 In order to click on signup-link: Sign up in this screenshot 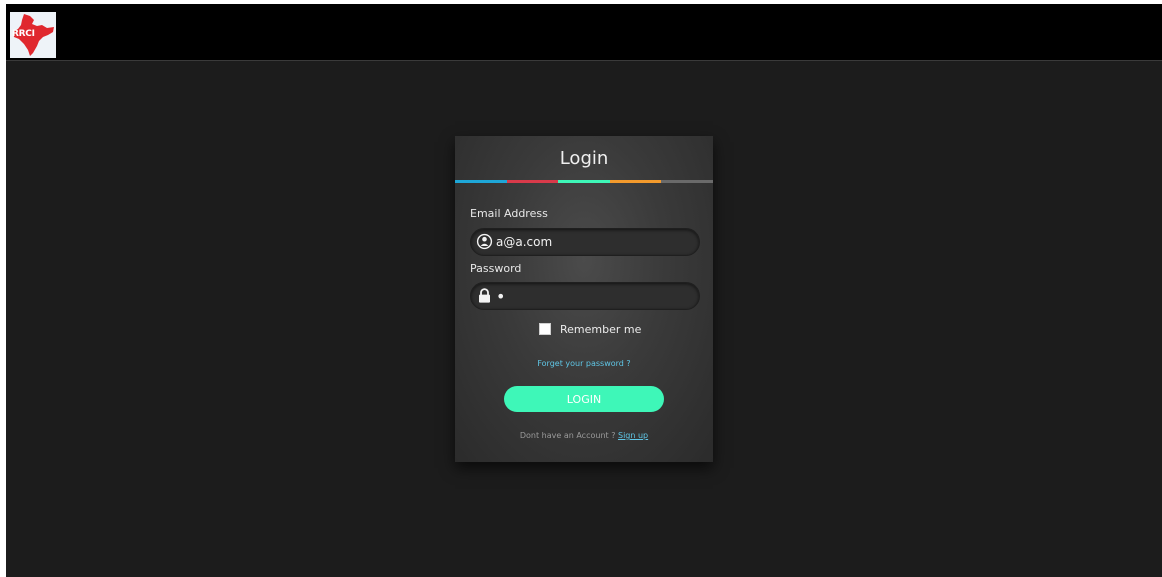, I will do `click(633, 435)`.